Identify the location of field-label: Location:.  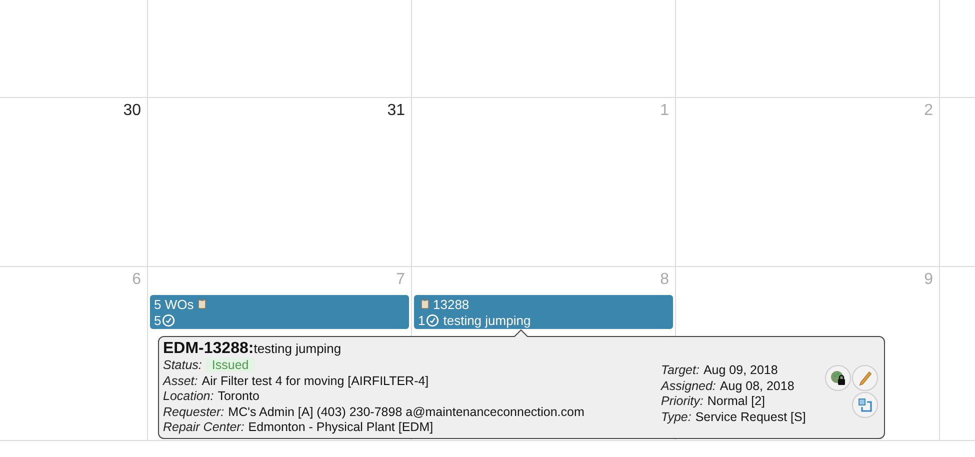
(188, 396).